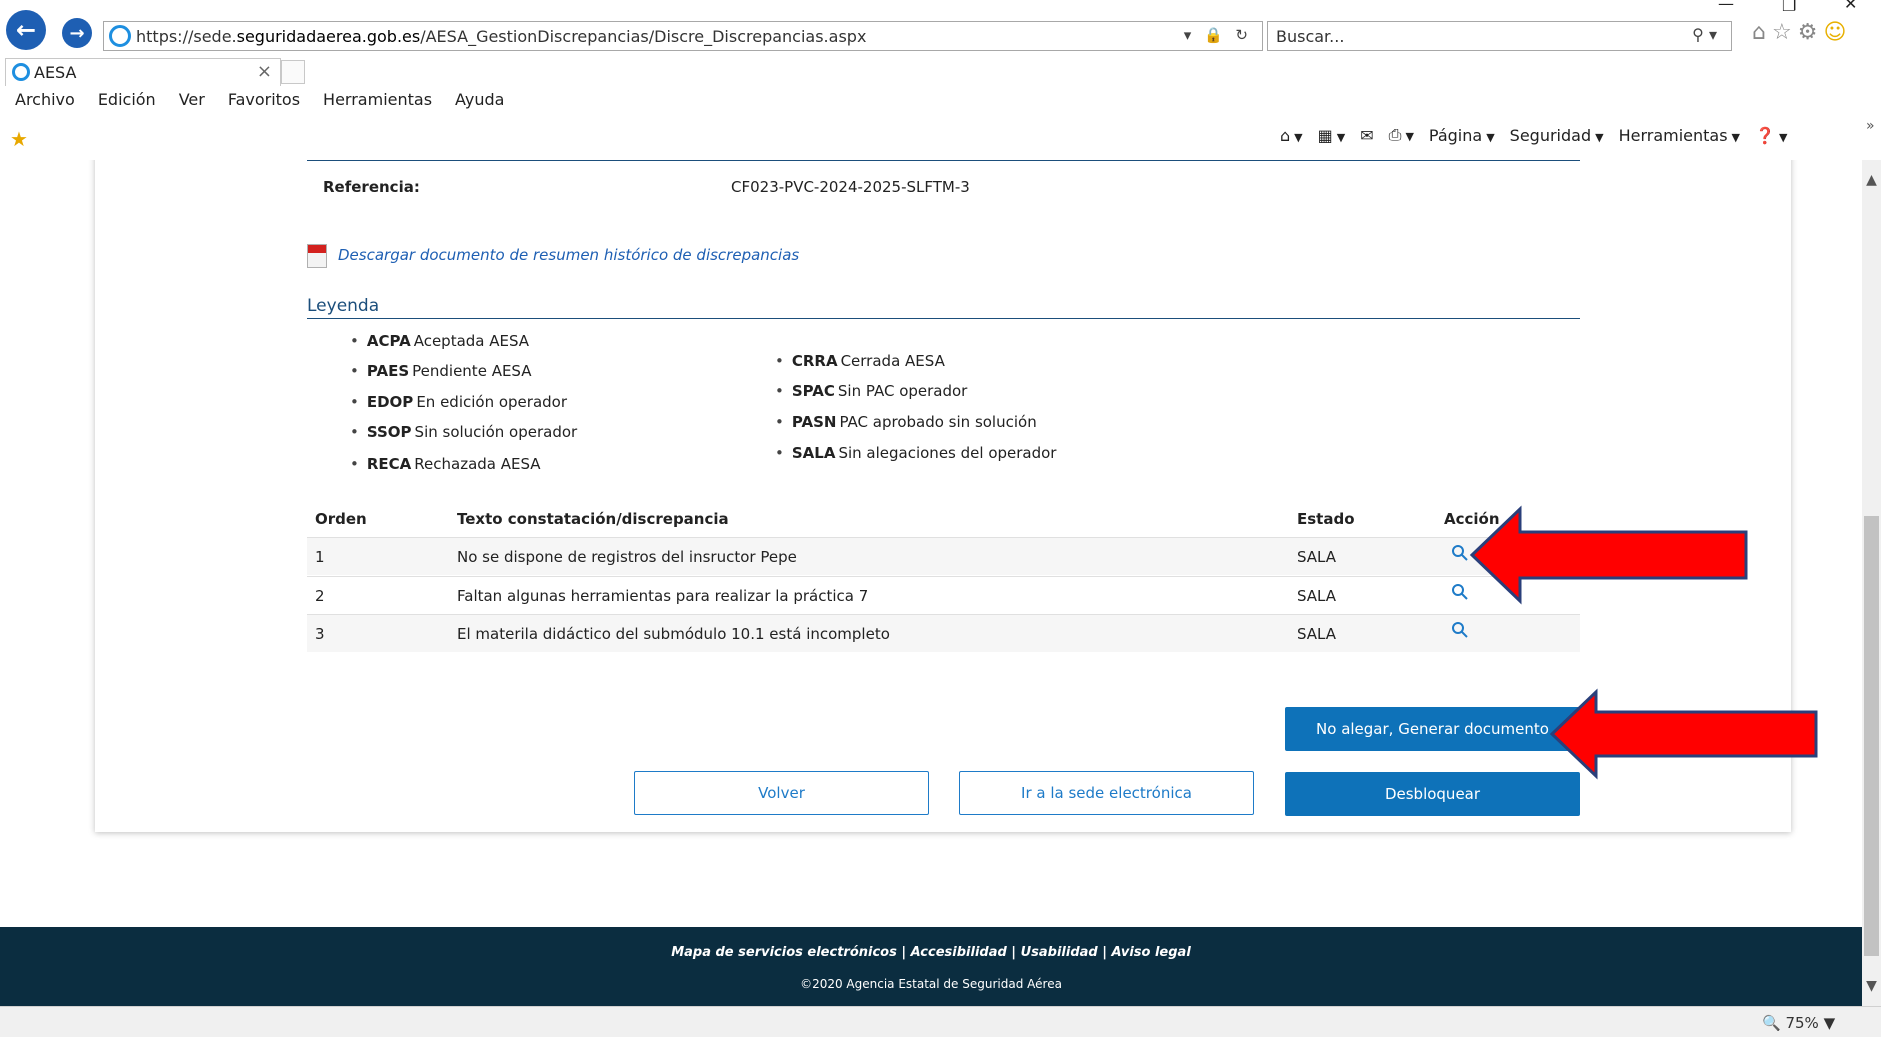 This screenshot has width=1881, height=1037. What do you see at coordinates (1798, 1023) in the screenshot?
I see `zoom-control: 🔍 75% ▼` at bounding box center [1798, 1023].